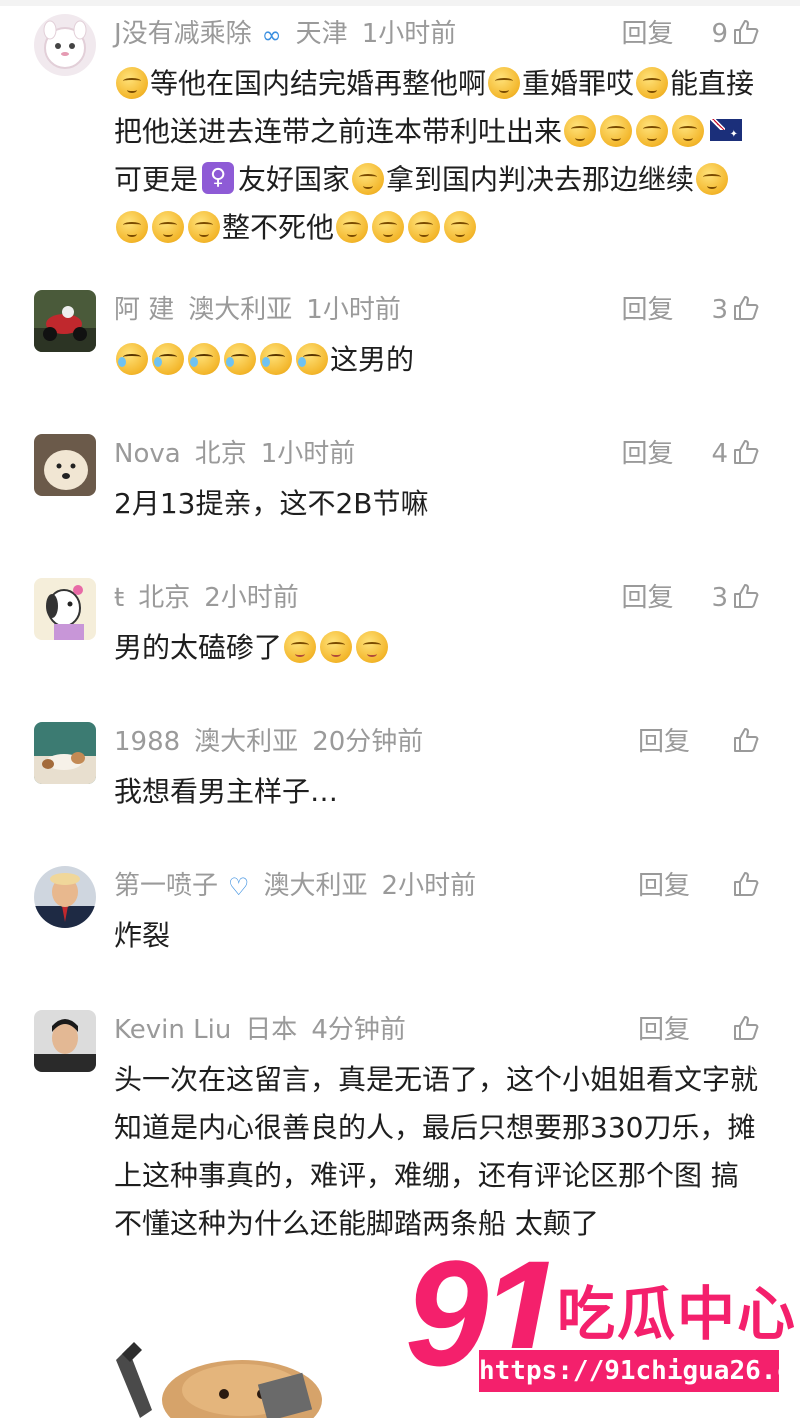 The height and width of the screenshot is (1422, 800). Describe the element at coordinates (690, 34) in the screenshot. I see `comment-actions: 回复 9` at that location.